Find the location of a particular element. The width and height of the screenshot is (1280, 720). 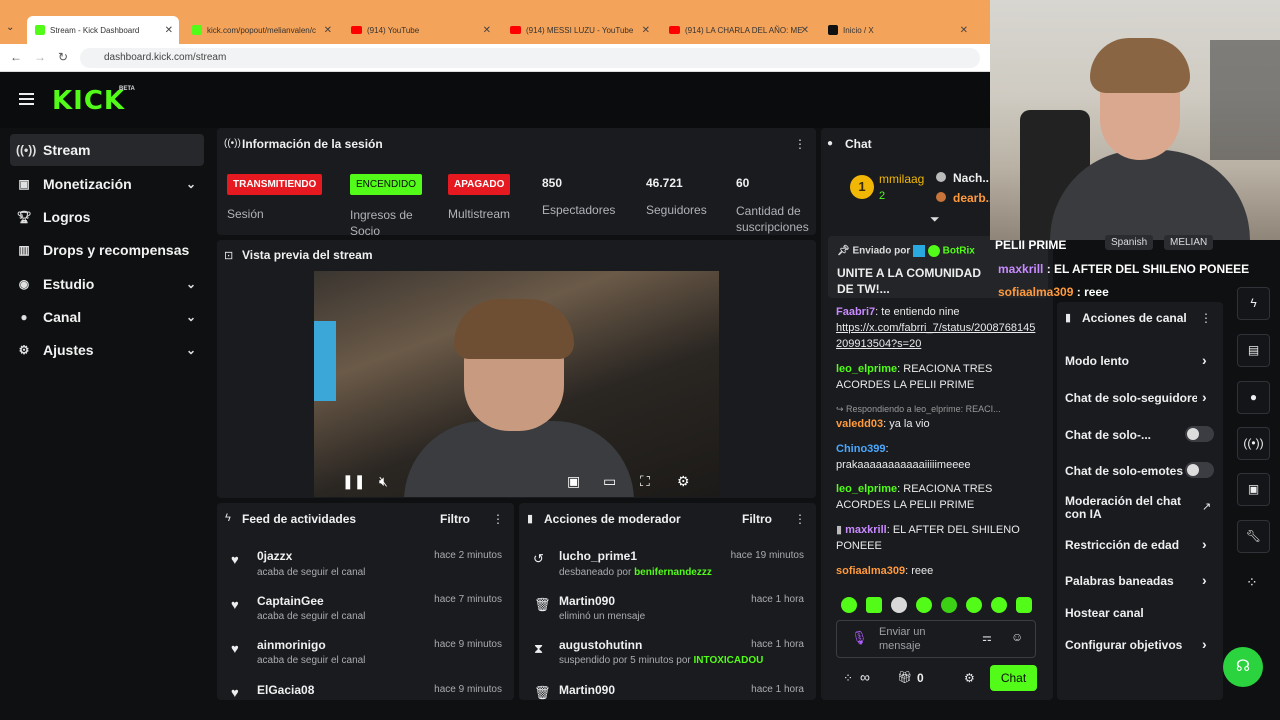

broadcast-icon: ((•)) is located at coordinates (1253, 443).